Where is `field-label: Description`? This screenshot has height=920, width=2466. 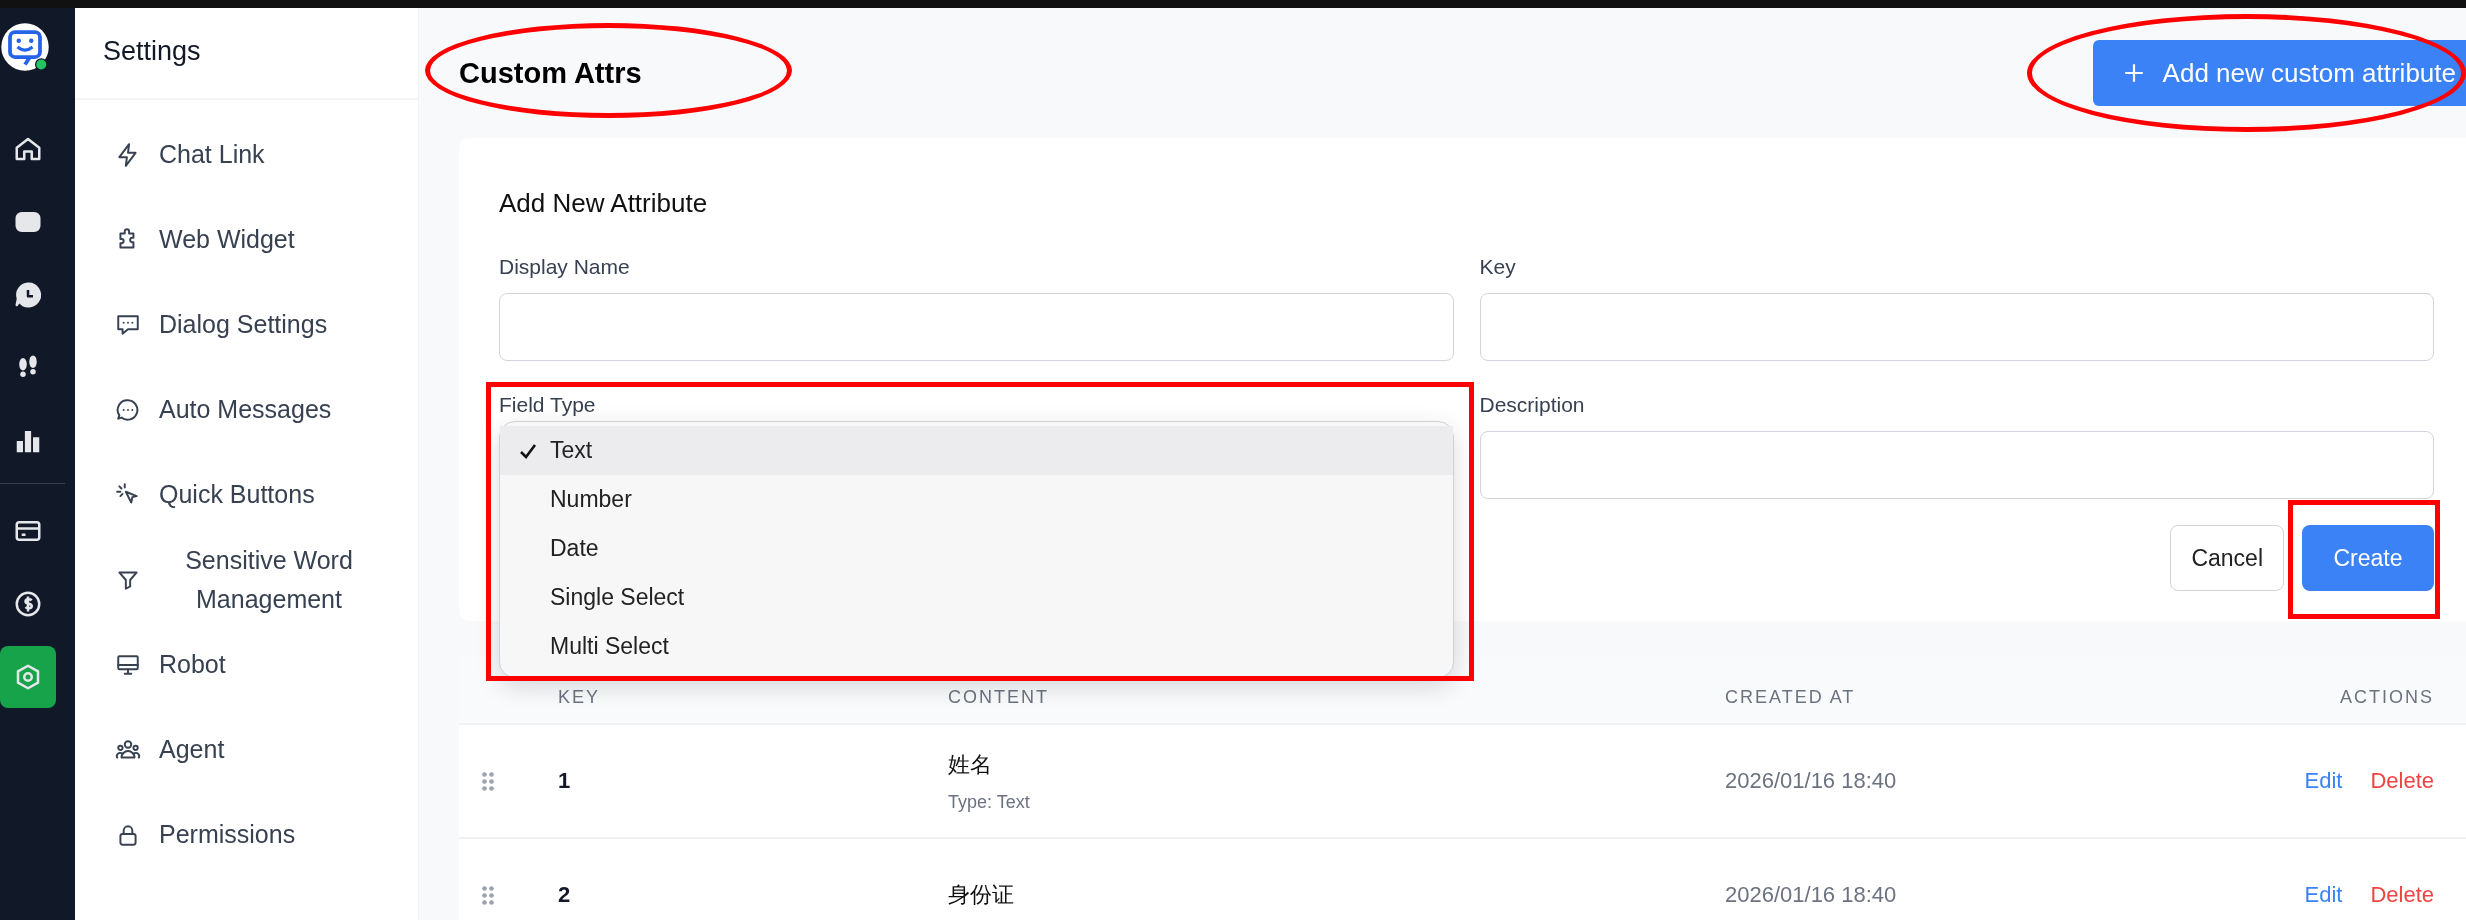 field-label: Description is located at coordinates (1532, 405).